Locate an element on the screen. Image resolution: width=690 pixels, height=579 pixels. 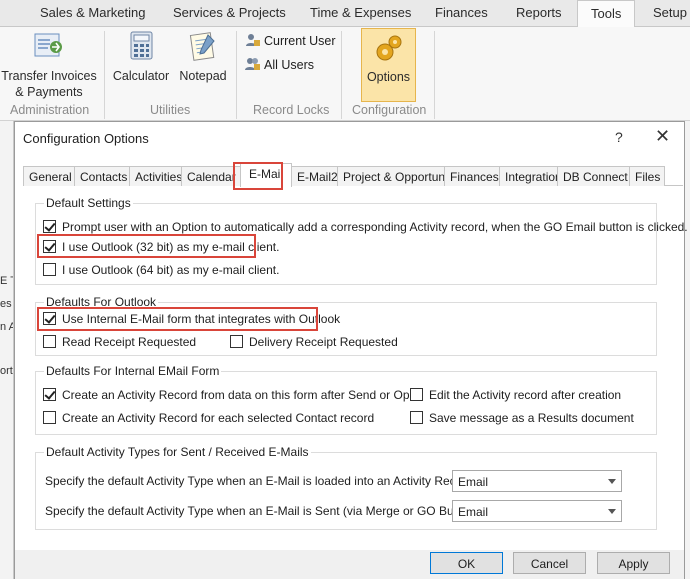
calculator-icon is located at coordinates (141, 45).